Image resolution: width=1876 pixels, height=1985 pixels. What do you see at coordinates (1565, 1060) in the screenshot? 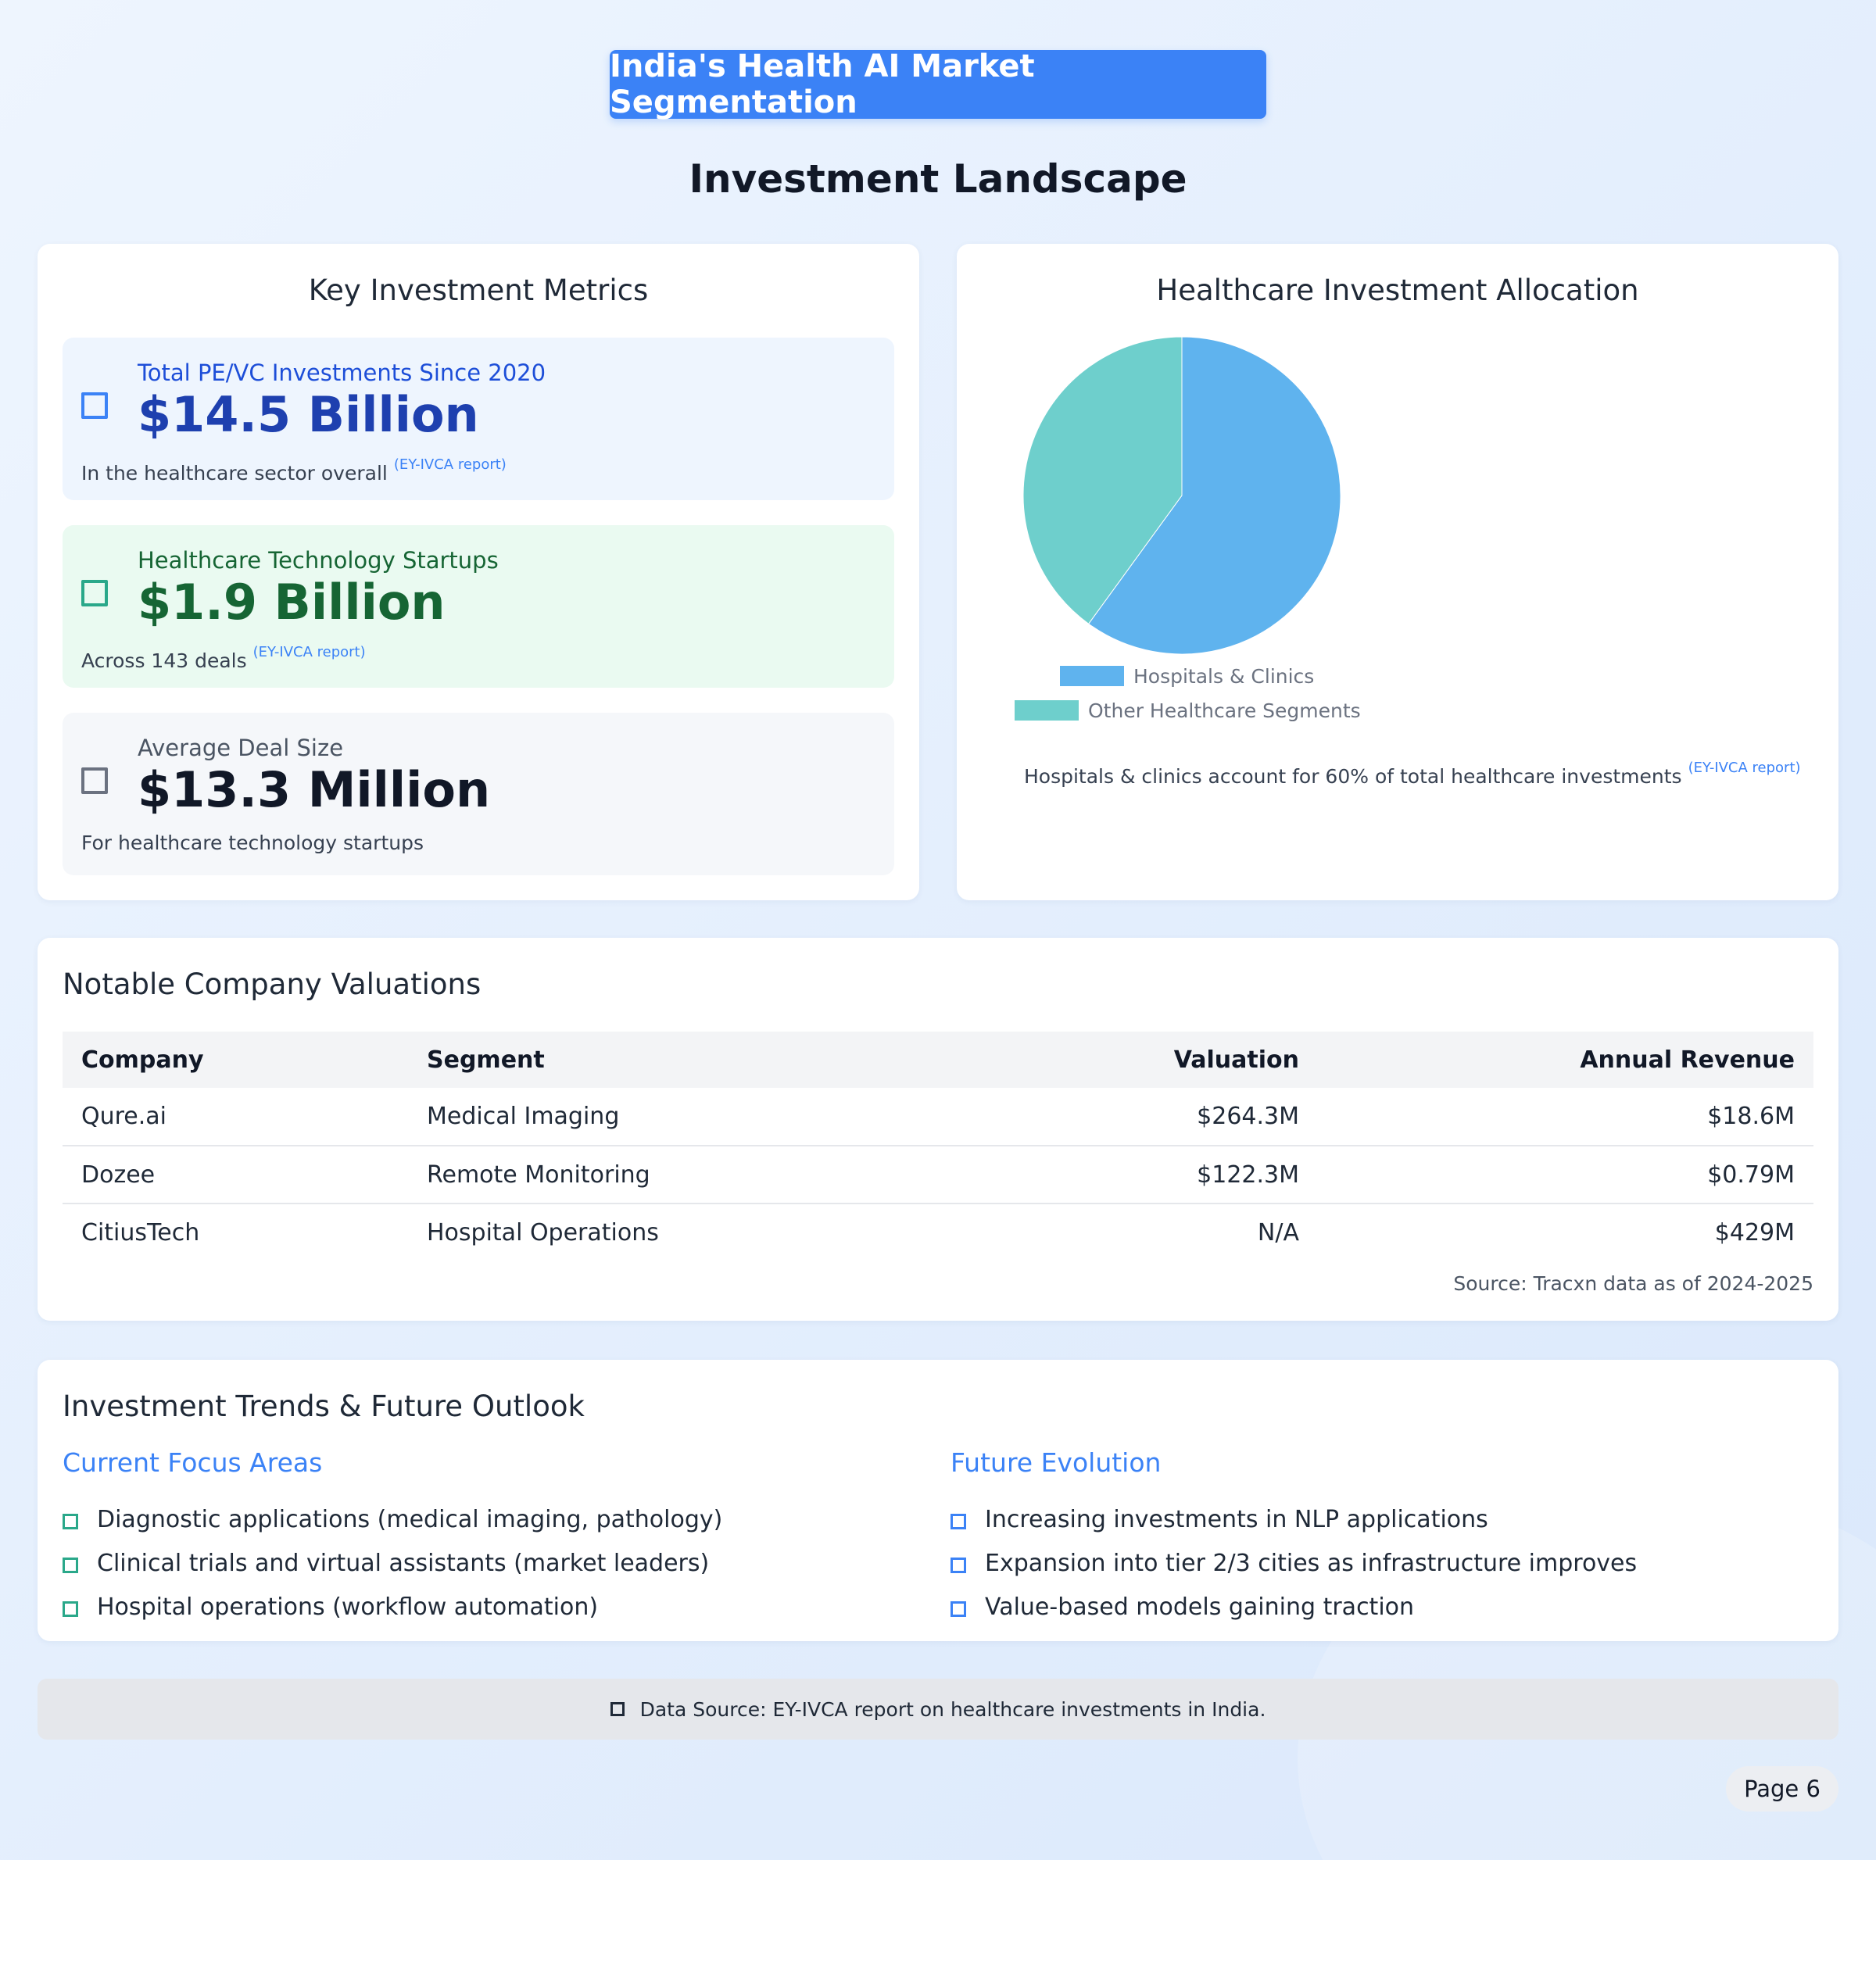
I see `column-header-revenue: Annual Revenue` at bounding box center [1565, 1060].